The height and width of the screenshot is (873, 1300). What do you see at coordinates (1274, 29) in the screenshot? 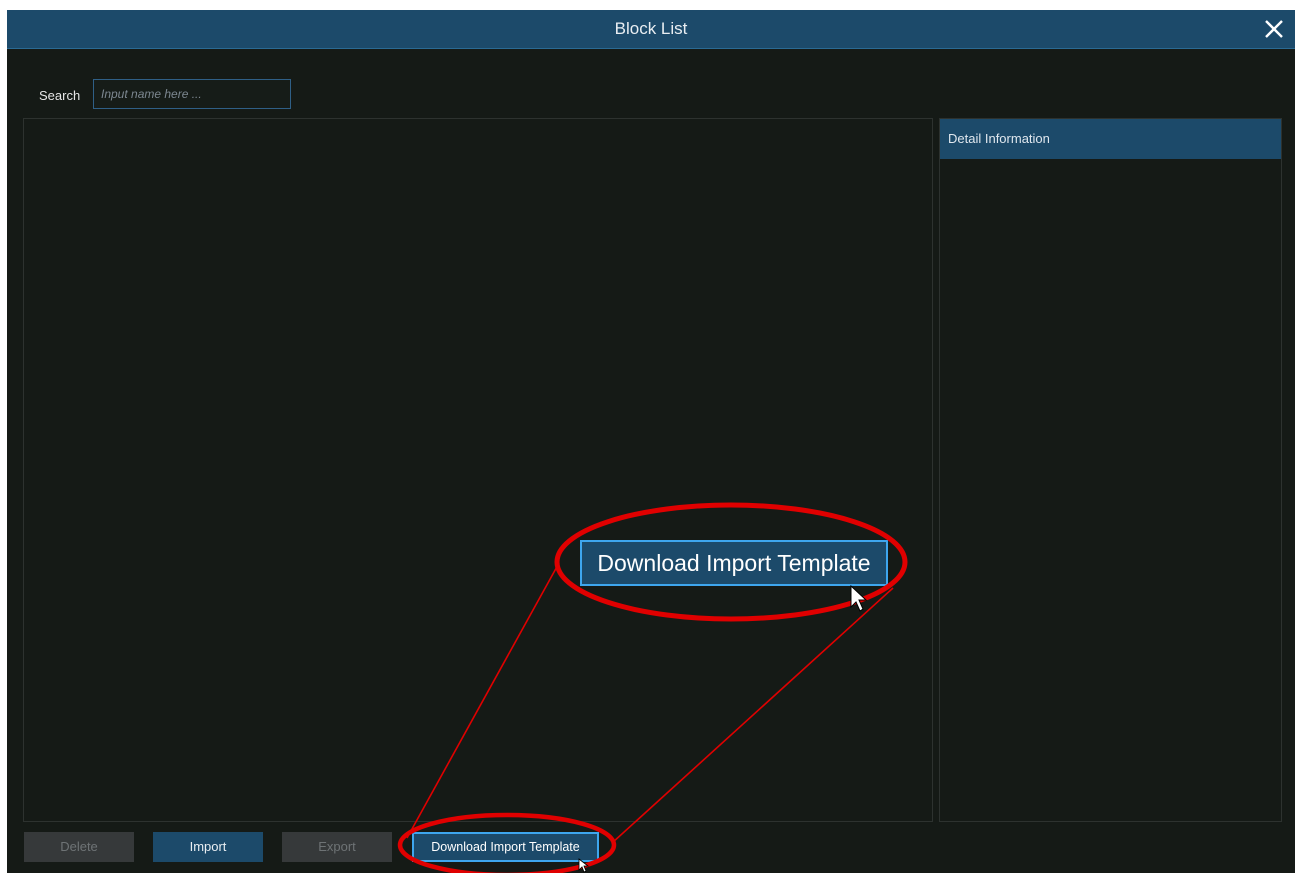
I see `close-icon` at bounding box center [1274, 29].